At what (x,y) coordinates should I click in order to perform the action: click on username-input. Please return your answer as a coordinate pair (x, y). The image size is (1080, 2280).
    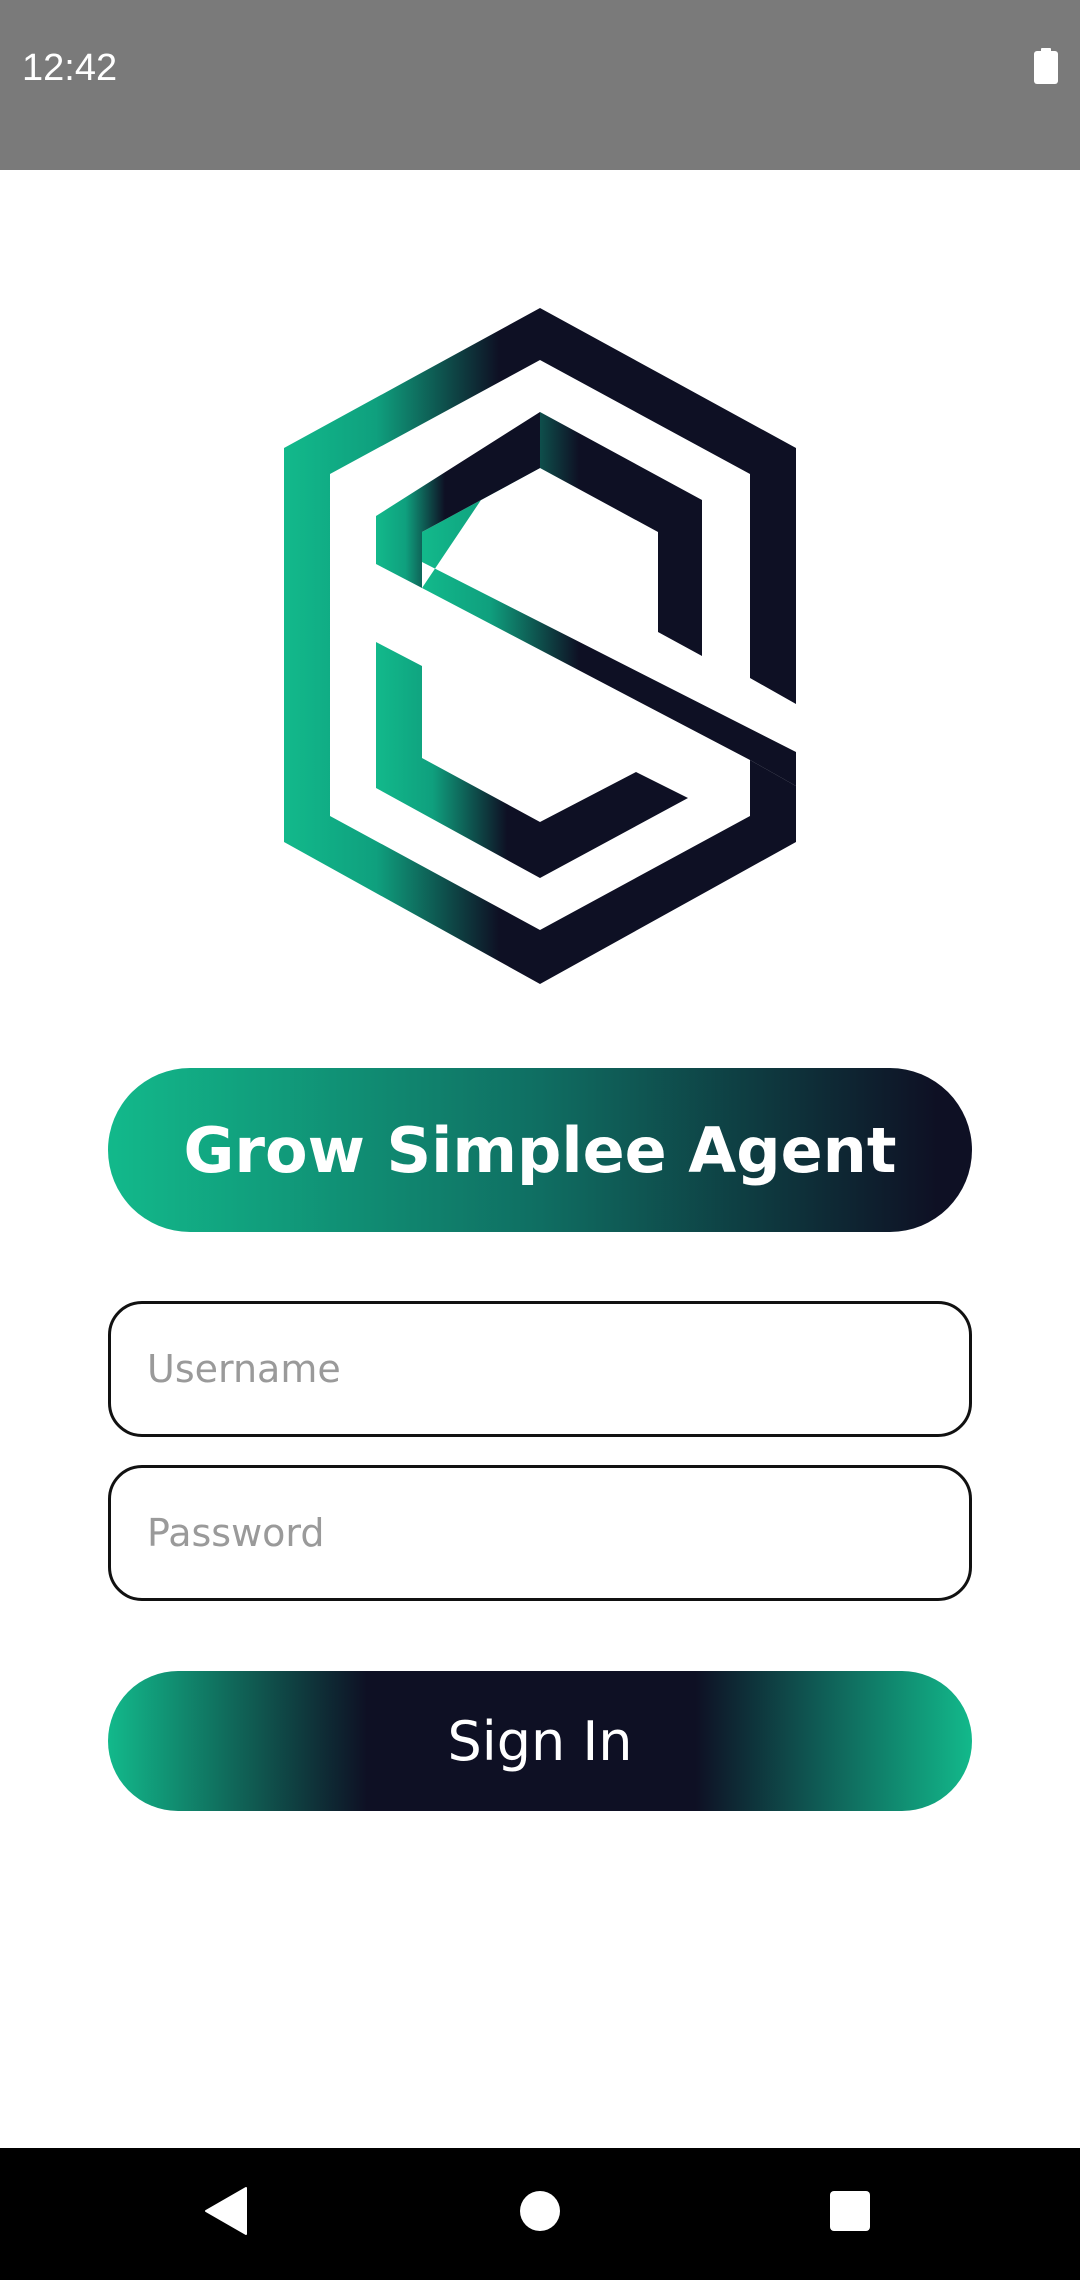
    Looking at the image, I should click on (557, 1369).